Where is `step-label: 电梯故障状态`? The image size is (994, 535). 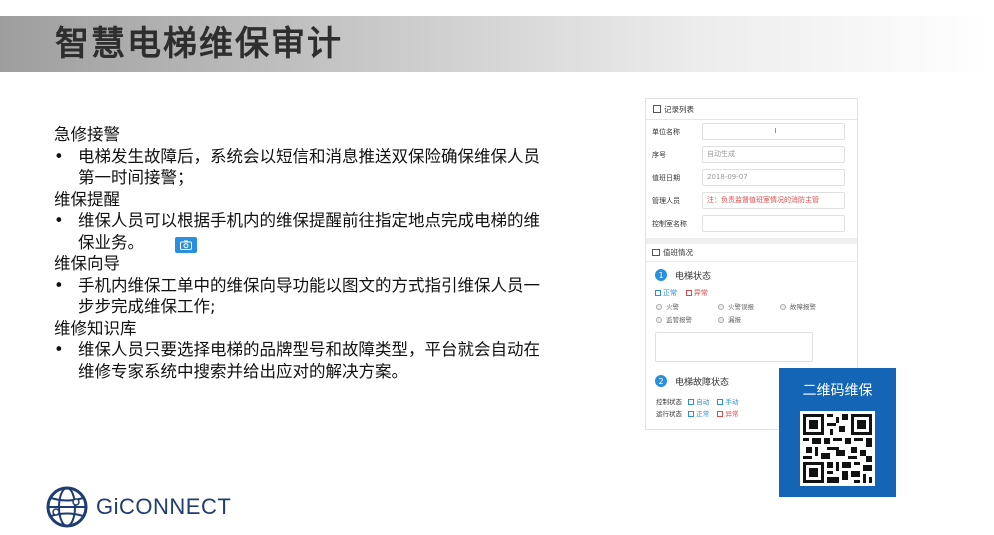 step-label: 电梯故障状态 is located at coordinates (702, 382).